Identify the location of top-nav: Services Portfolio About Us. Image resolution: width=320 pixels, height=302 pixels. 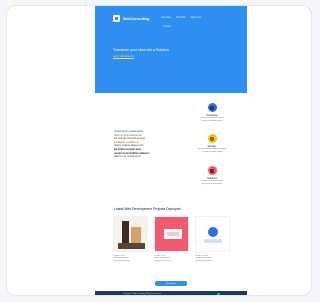
(181, 17).